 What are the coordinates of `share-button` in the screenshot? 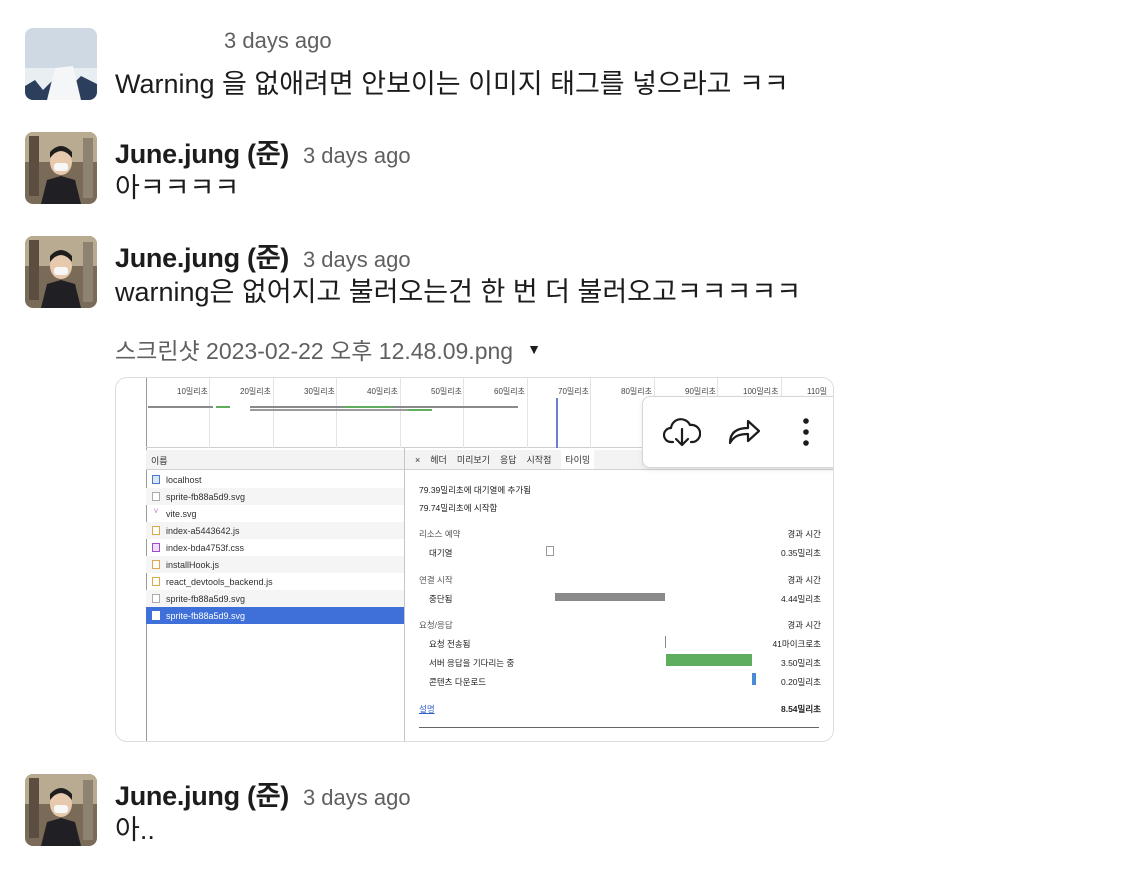 It's located at (744, 432).